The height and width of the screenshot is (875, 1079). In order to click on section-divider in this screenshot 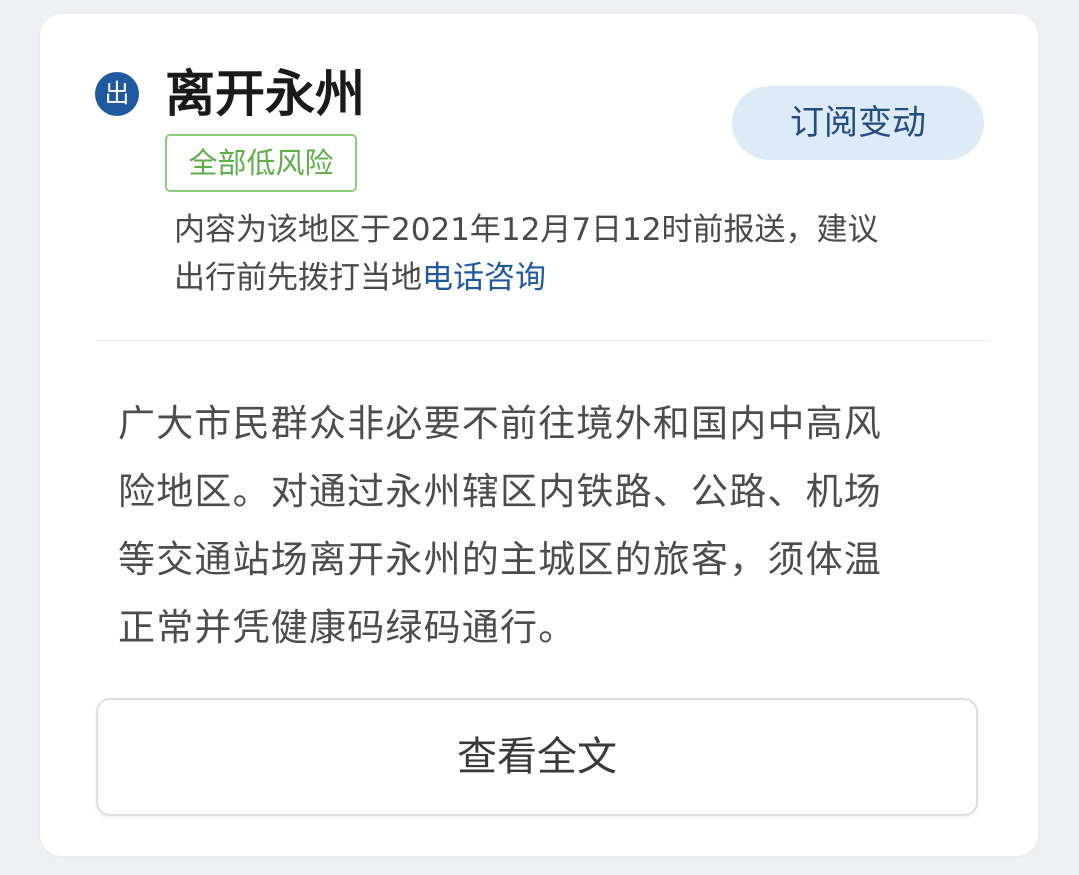, I will do `click(543, 340)`.